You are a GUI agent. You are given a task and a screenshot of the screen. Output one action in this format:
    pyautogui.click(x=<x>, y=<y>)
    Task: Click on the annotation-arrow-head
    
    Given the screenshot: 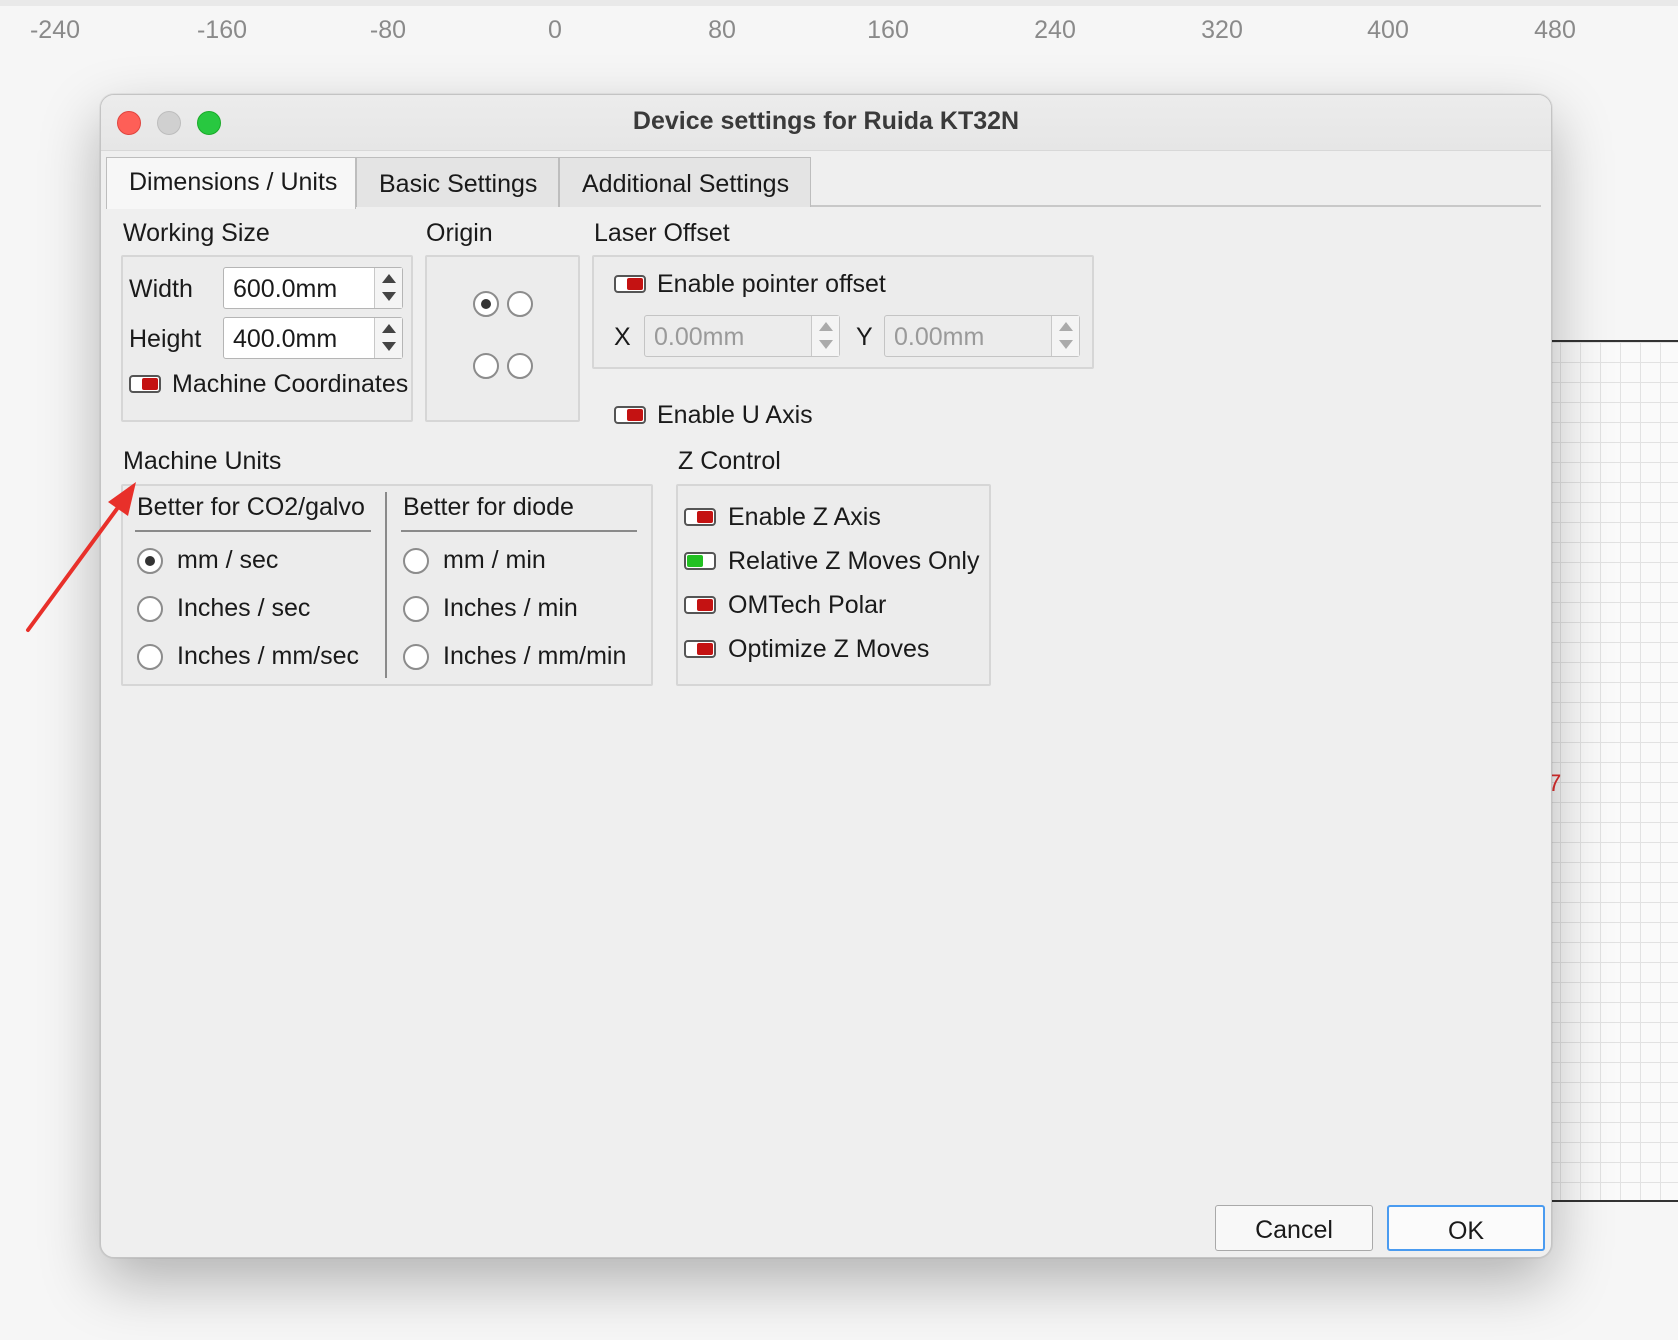 What is the action you would take?
    pyautogui.click(x=122, y=499)
    